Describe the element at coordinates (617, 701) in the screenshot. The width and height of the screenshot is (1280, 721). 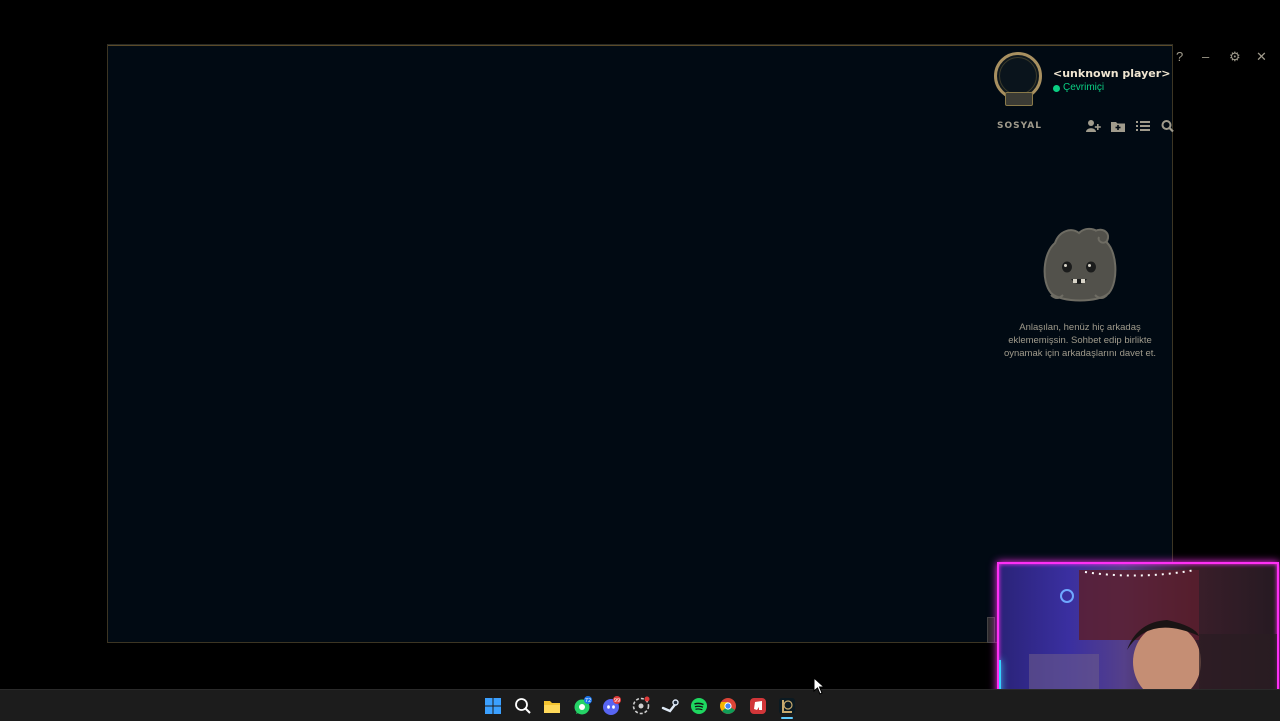
I see `discord-badge: 99` at that location.